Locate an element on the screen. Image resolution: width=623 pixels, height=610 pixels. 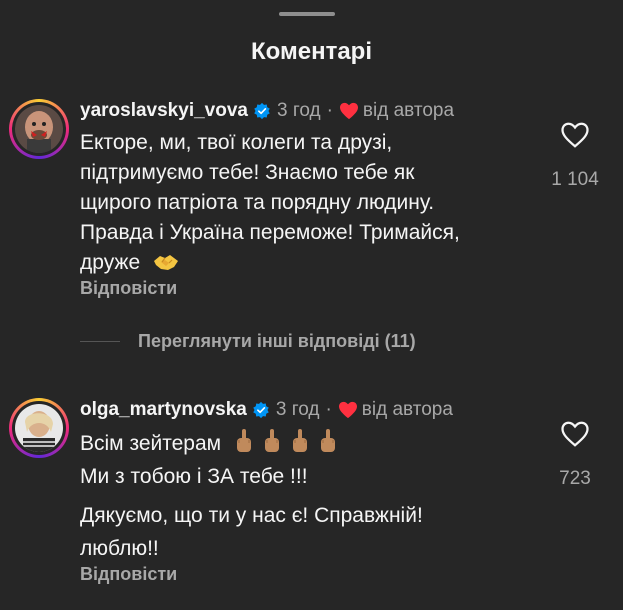
comment-line-first: Всім зейтерам is located at coordinates (315, 443).